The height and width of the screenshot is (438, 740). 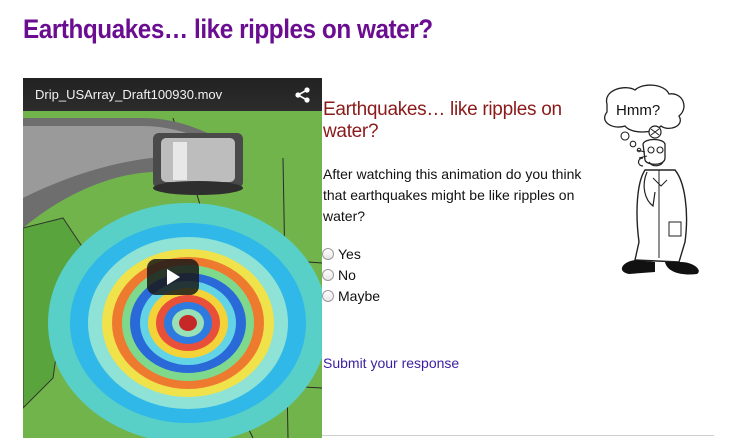 I want to click on divider, so click(x=518, y=435).